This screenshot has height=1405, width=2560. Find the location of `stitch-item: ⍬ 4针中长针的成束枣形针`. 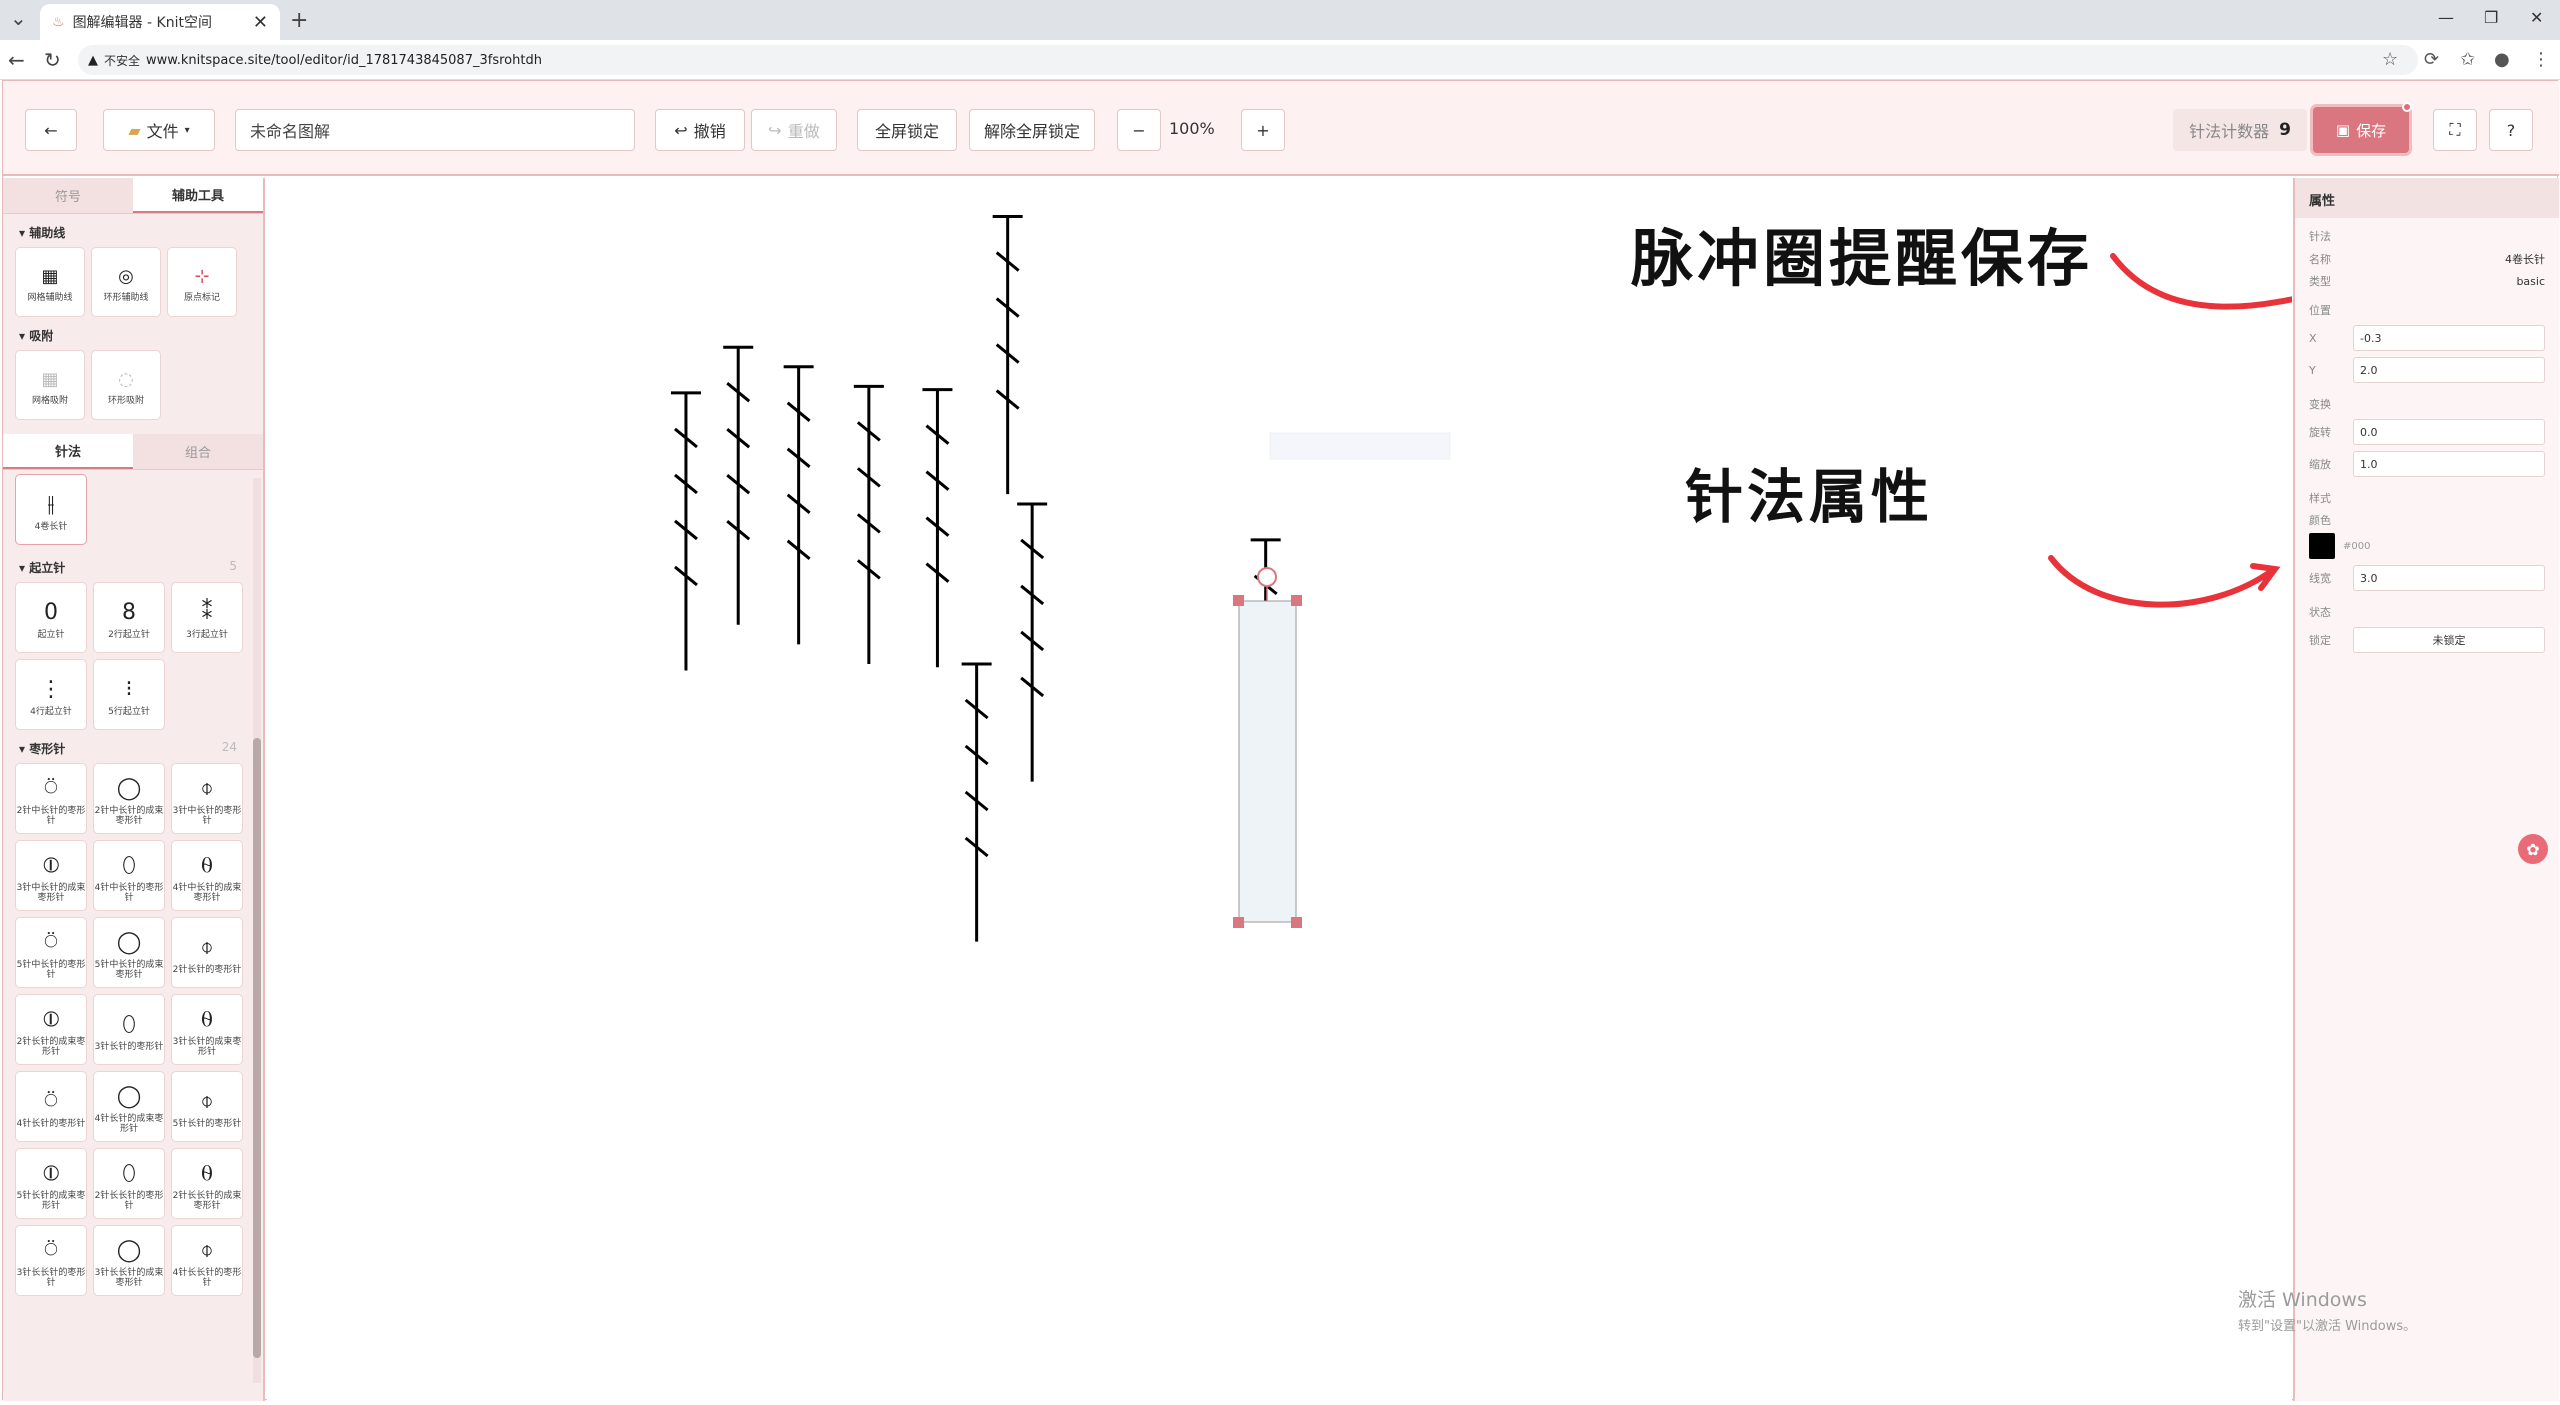

stitch-item: ⍬ 4针中长针的成束枣形针 is located at coordinates (207, 875).